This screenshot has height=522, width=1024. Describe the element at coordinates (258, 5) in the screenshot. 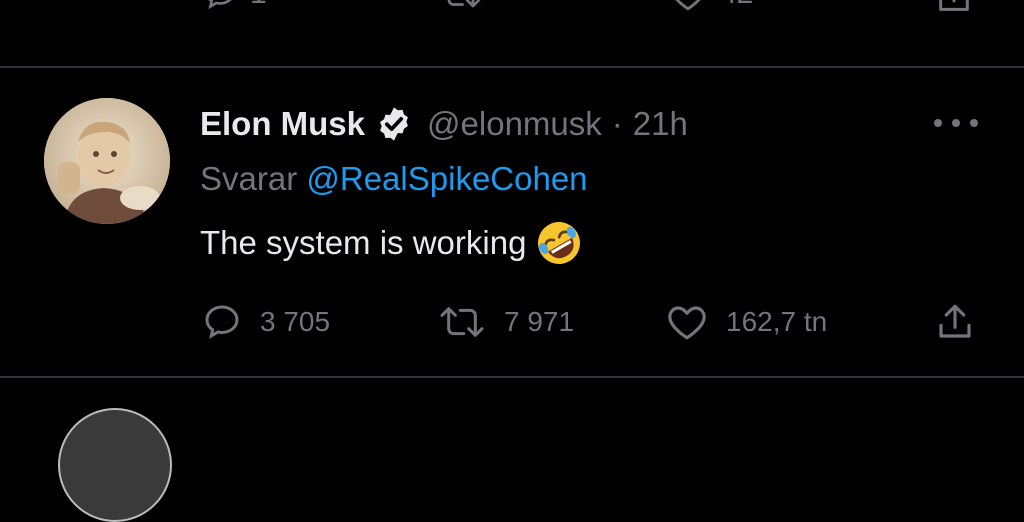

I see `previous-reply-count: 1` at that location.